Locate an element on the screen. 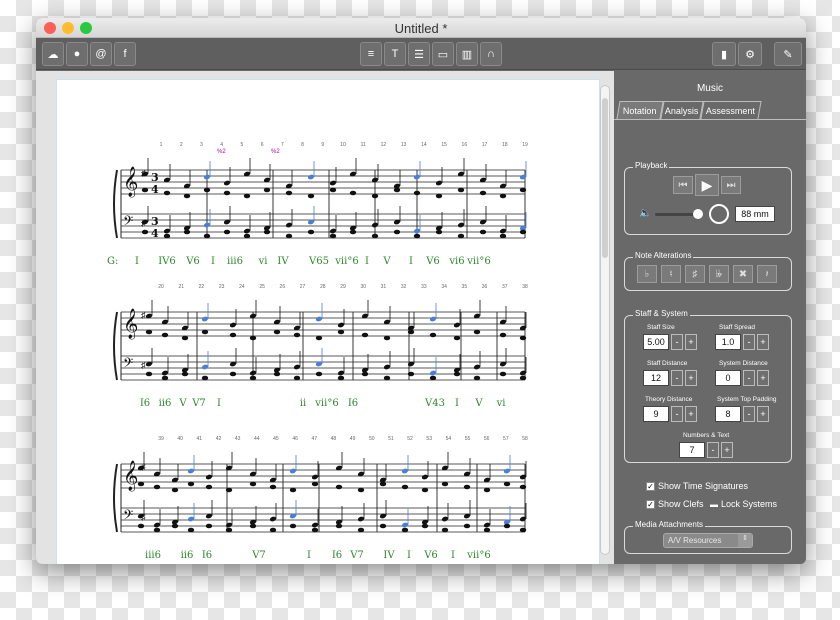  staff-spread-minus: - is located at coordinates (749, 342).